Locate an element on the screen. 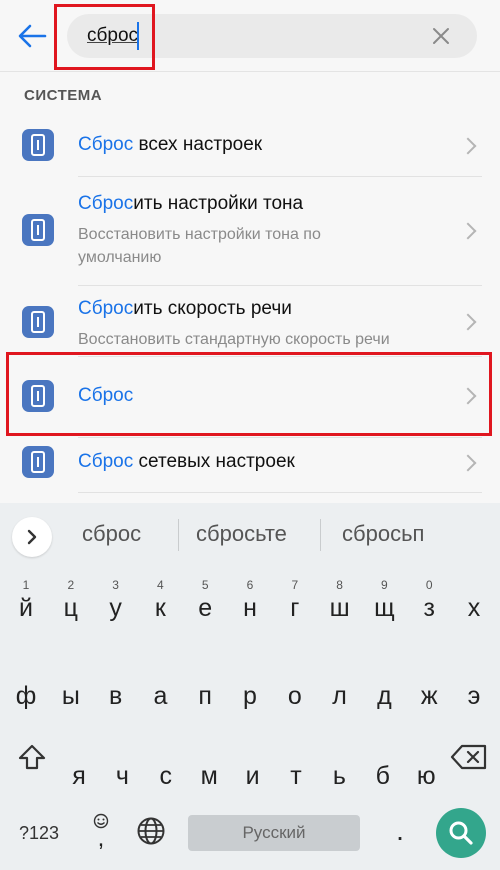  key-label: ж is located at coordinates (429, 696).